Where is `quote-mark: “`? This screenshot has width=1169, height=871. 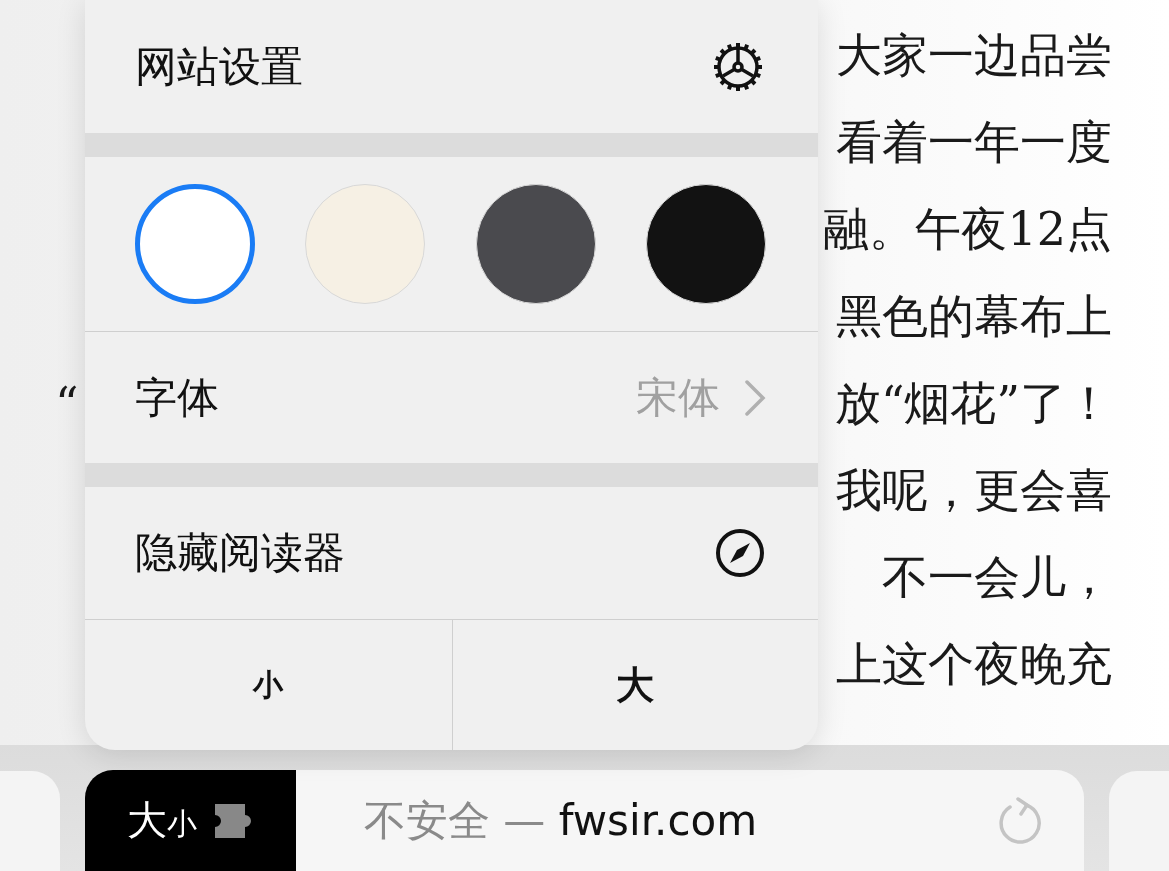 quote-mark: “ is located at coordinates (67, 403).